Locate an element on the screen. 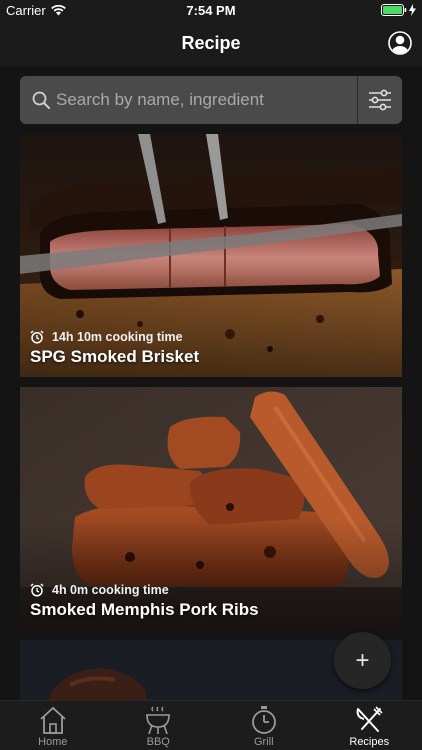  plus-icon: + is located at coordinates (362, 660).